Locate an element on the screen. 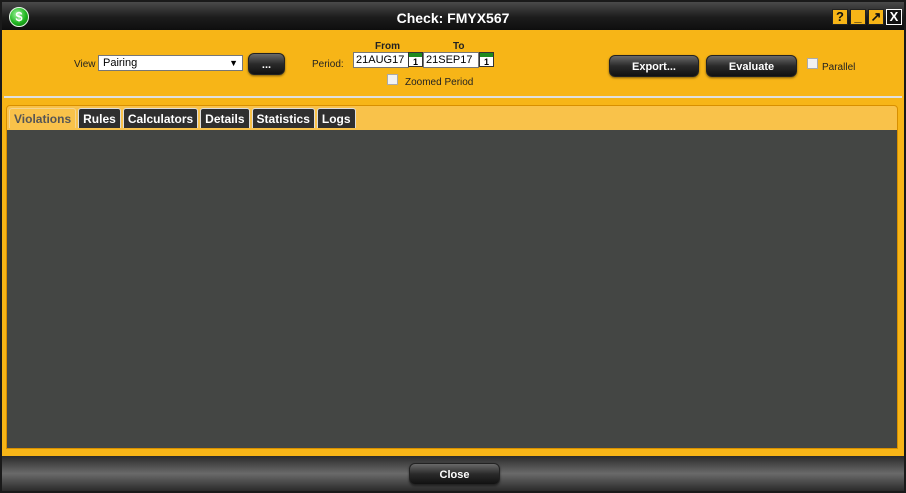 The height and width of the screenshot is (493, 906). close-button: Close is located at coordinates (454, 474).